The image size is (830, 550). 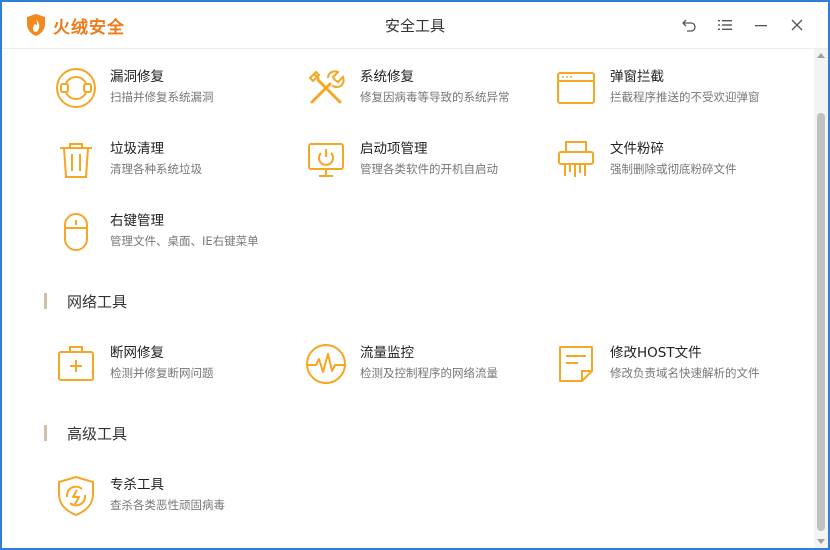 I want to click on tool-description: 拦截程序推送的不受欢迎弹窗, so click(x=685, y=97).